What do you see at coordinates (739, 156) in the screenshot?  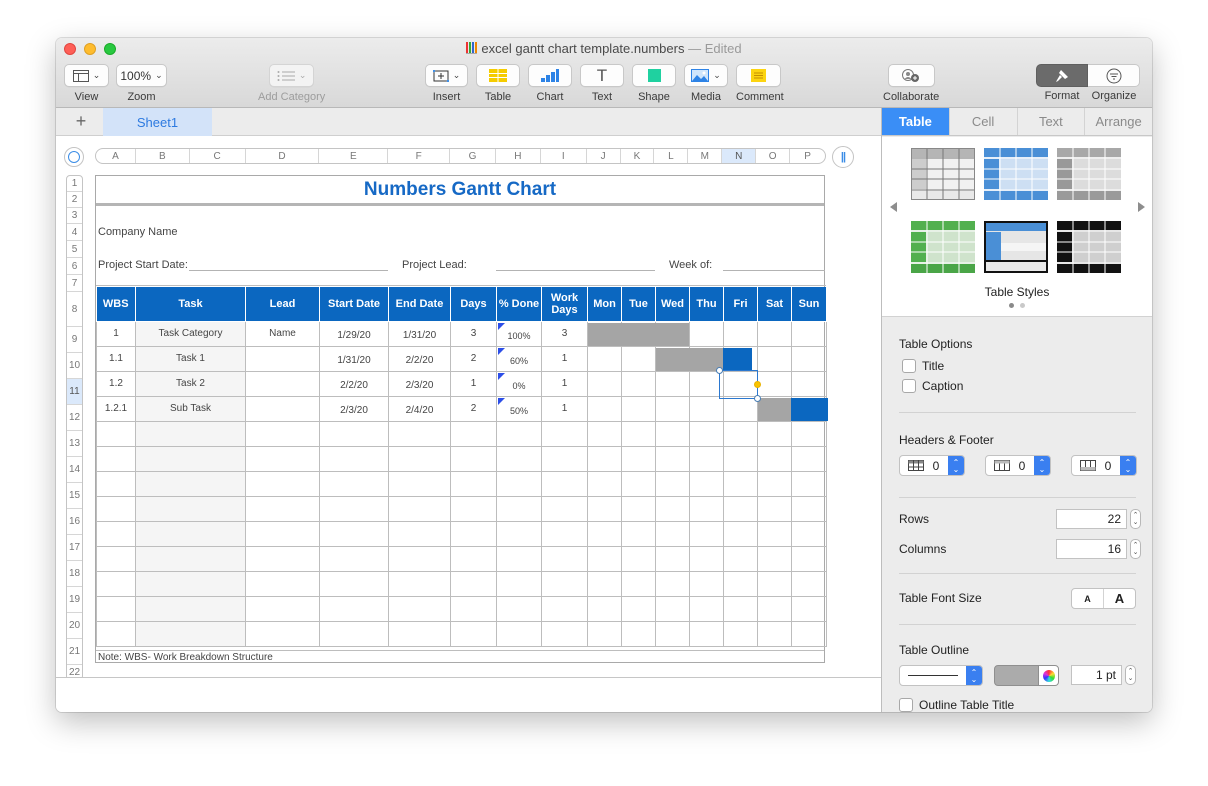 I see `column-header-n: N` at bounding box center [739, 156].